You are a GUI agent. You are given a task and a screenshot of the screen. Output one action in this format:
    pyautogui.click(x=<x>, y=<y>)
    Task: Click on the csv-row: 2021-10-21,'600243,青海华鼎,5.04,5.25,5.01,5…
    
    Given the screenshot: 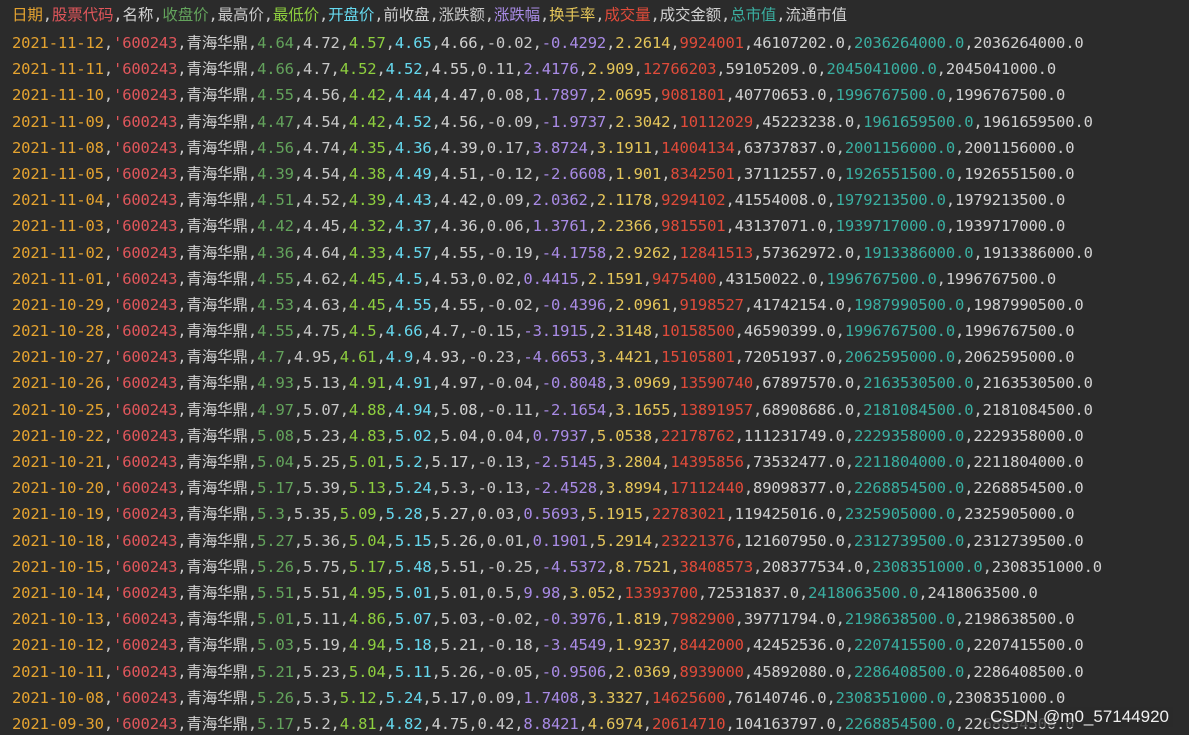 What is the action you would take?
    pyautogui.click(x=594, y=462)
    